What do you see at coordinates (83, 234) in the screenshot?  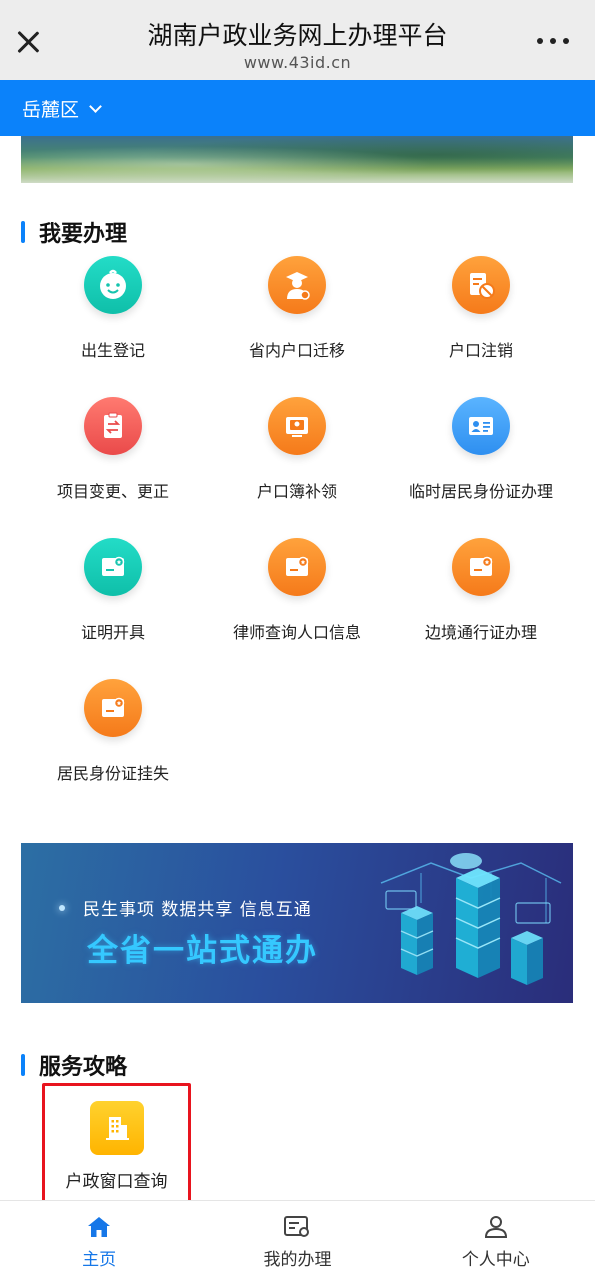 I see `section-title-apply: 我要办理` at bounding box center [83, 234].